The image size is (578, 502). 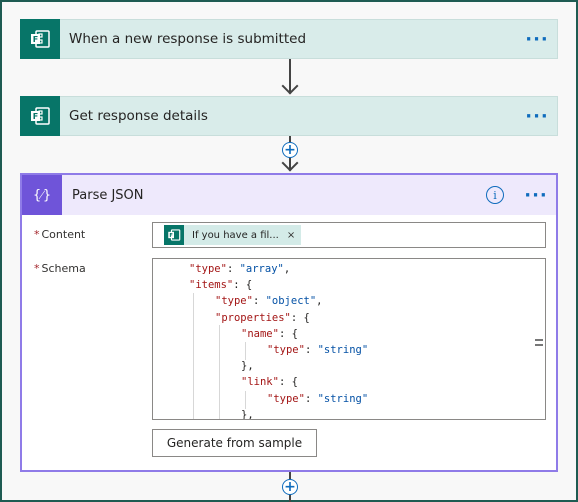 What do you see at coordinates (260, 382) in the screenshot?
I see `schema-token: "link"` at bounding box center [260, 382].